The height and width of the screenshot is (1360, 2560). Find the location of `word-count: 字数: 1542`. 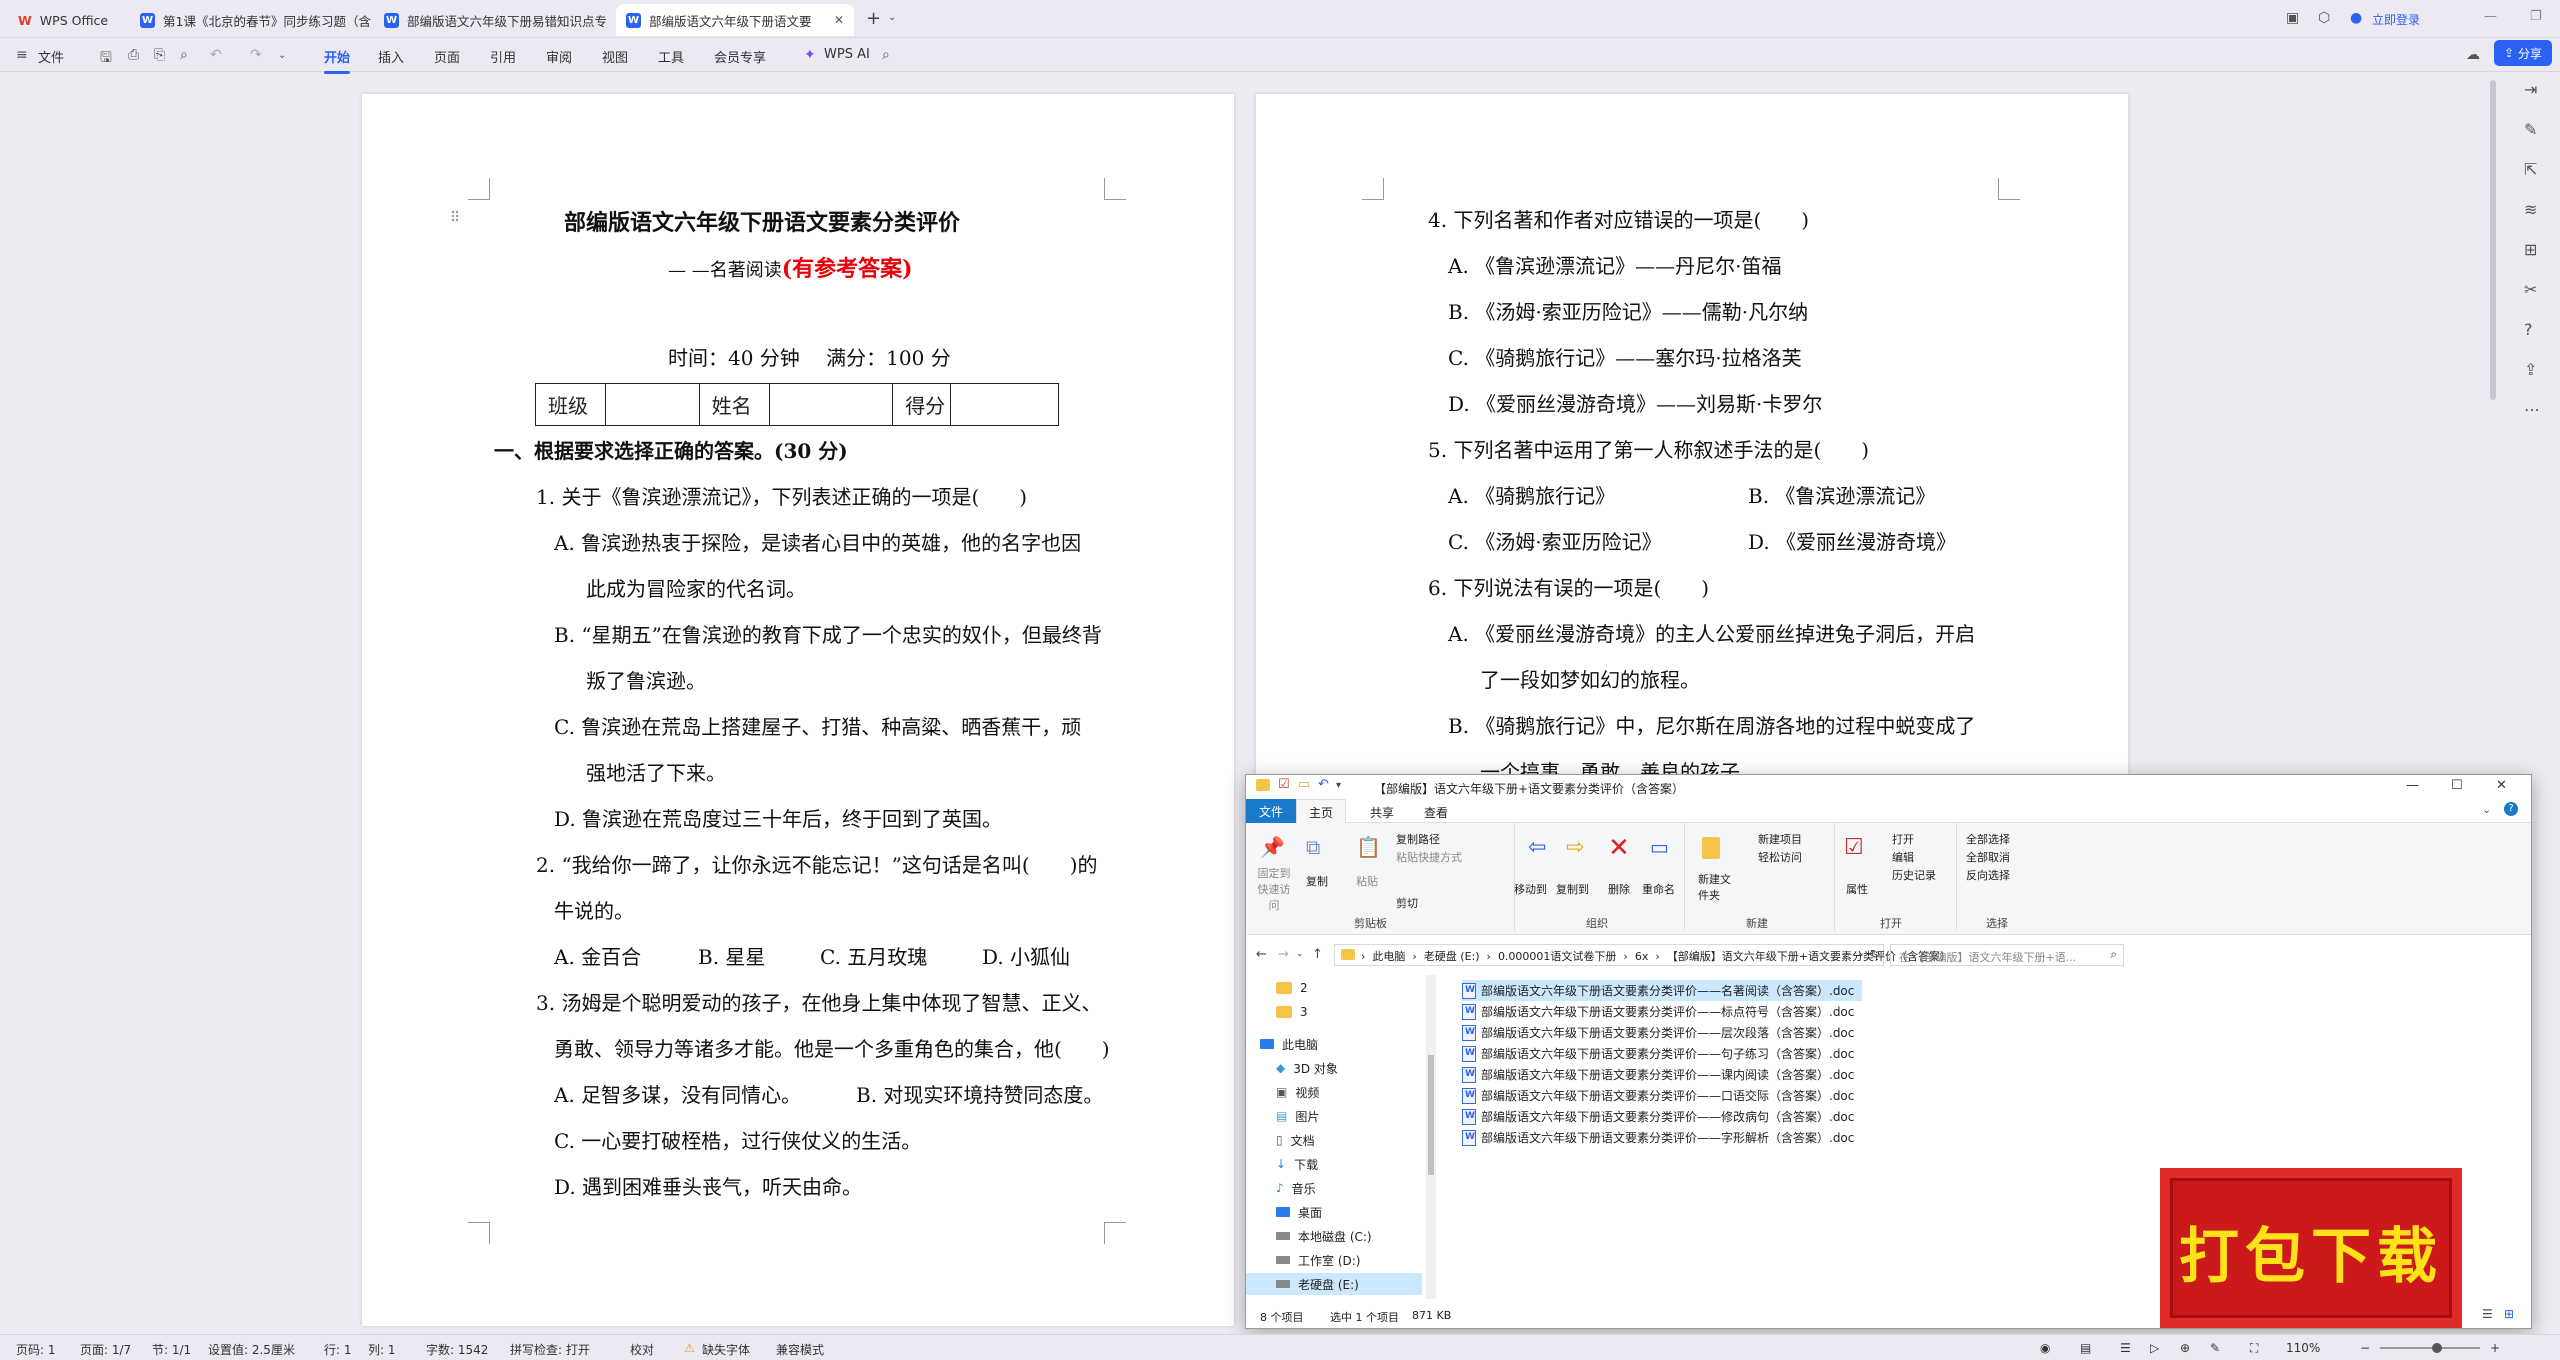

word-count: 字数: 1542 is located at coordinates (457, 1349).